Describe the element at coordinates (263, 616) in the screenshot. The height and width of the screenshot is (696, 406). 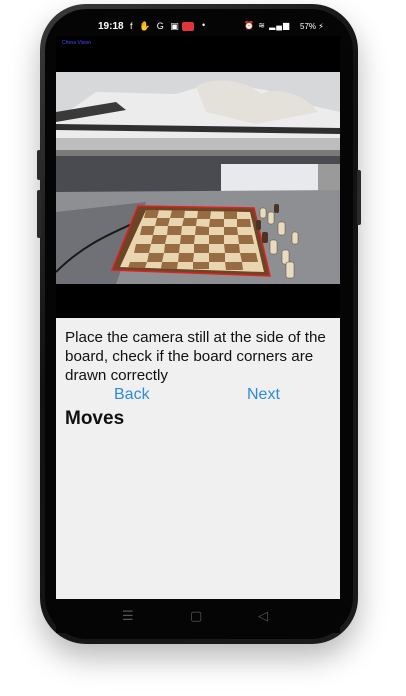
I see `back-nav-icon: ◁` at that location.